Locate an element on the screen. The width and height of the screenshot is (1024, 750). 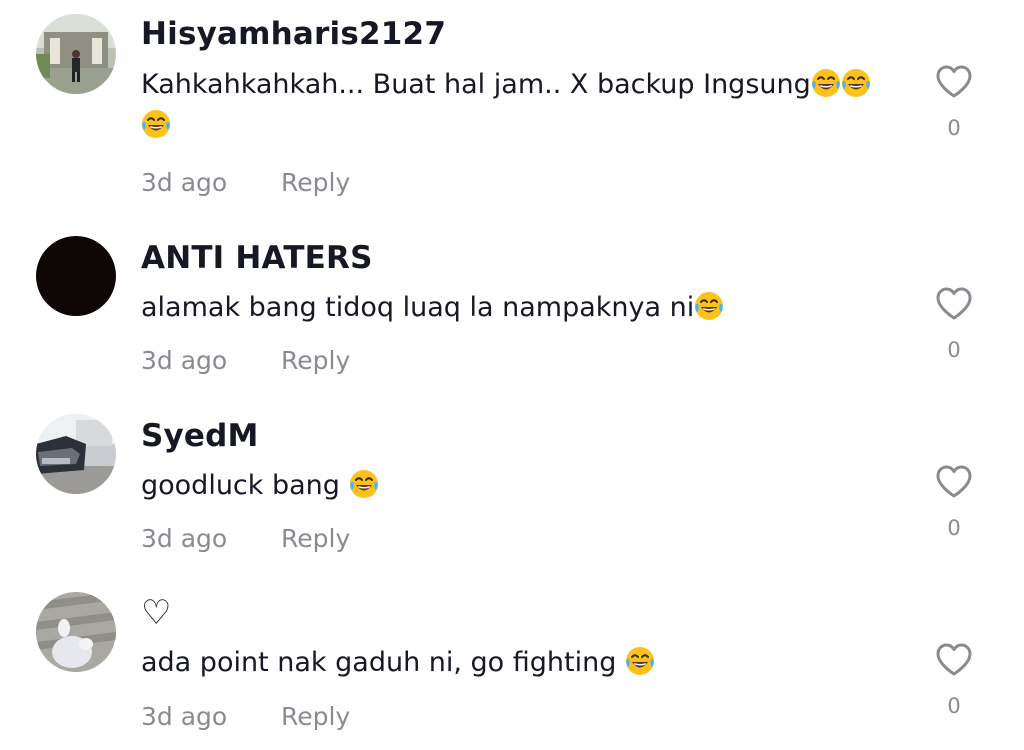
comment-username: Hisyamharis2127 is located at coordinates (293, 34).